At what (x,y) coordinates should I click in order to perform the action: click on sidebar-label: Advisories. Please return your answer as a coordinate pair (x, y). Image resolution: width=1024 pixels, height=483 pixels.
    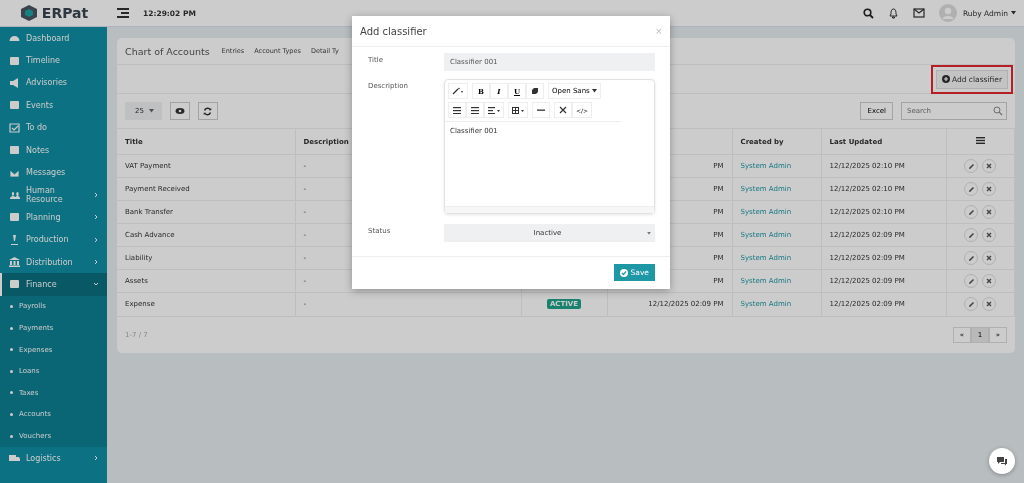
    Looking at the image, I should click on (47, 83).